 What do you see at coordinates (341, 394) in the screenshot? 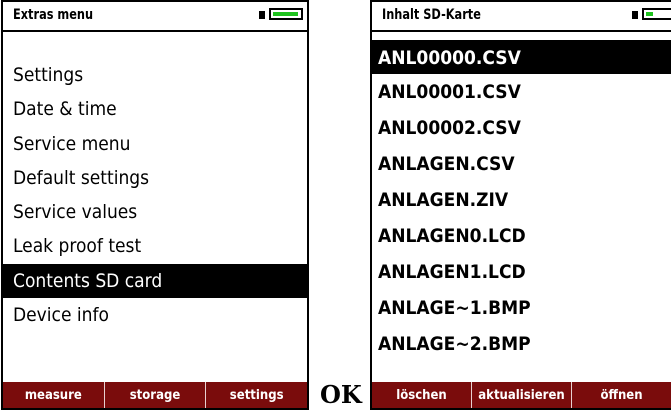
I see `ok-key-label: OK` at bounding box center [341, 394].